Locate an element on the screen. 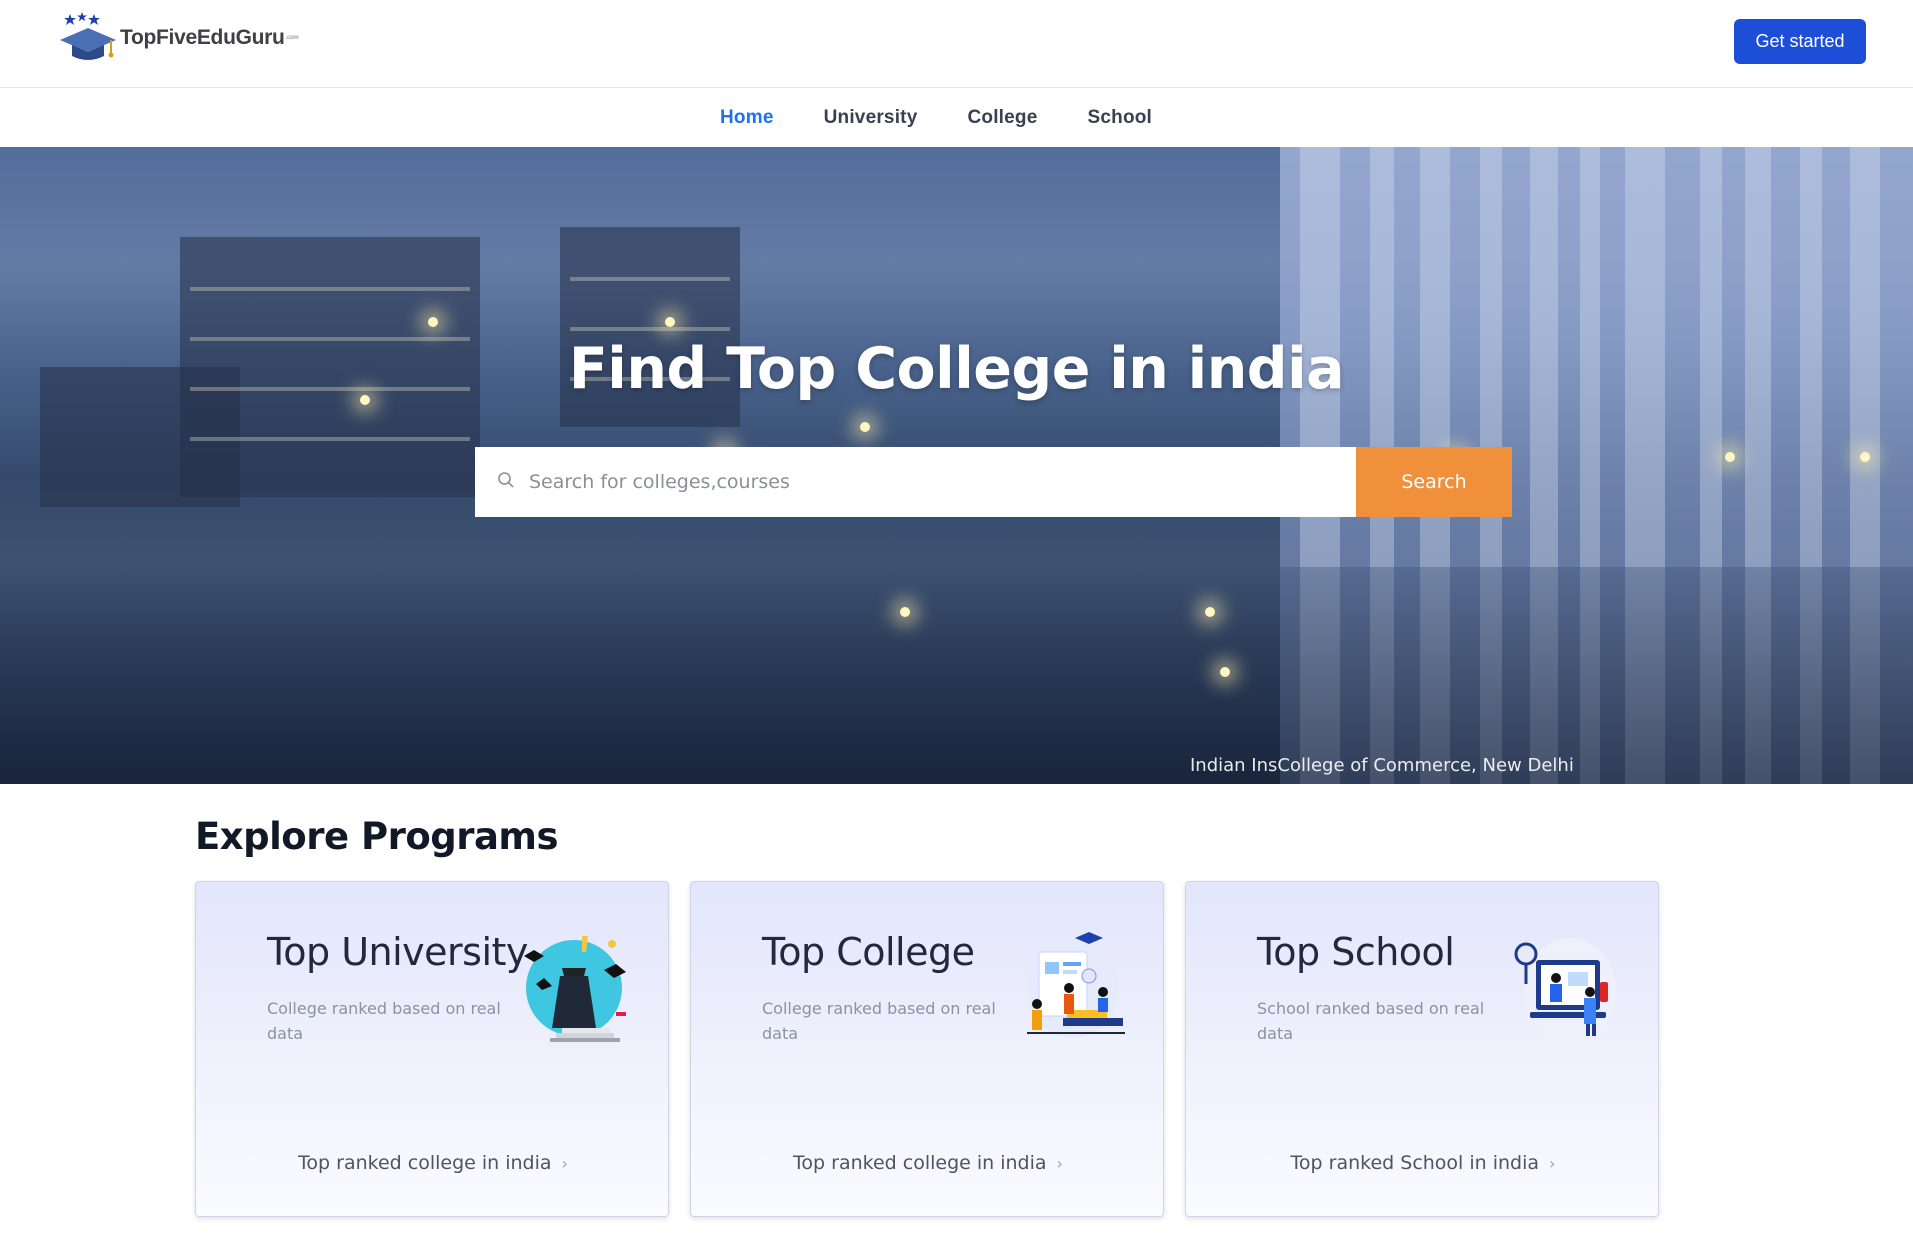 The image size is (1913, 1247). hero-title: Find Top College in india is located at coordinates (956, 369).